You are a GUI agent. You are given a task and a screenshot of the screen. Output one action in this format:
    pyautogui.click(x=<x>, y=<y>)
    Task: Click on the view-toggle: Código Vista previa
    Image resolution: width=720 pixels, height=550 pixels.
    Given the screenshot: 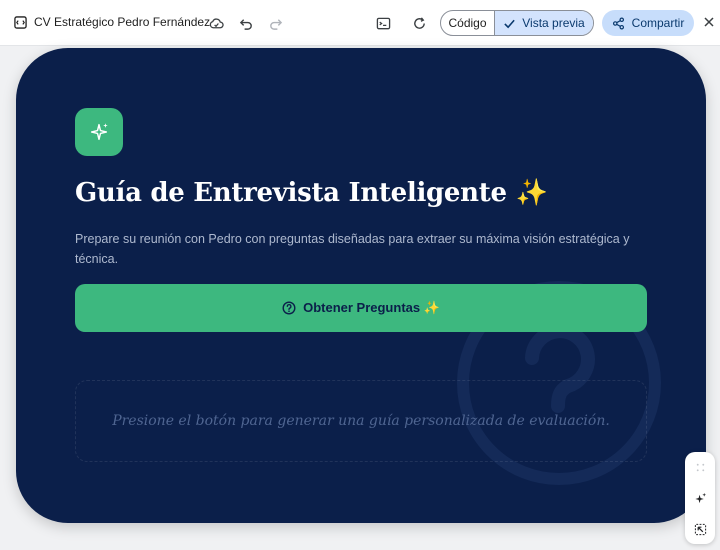 What is the action you would take?
    pyautogui.click(x=517, y=23)
    